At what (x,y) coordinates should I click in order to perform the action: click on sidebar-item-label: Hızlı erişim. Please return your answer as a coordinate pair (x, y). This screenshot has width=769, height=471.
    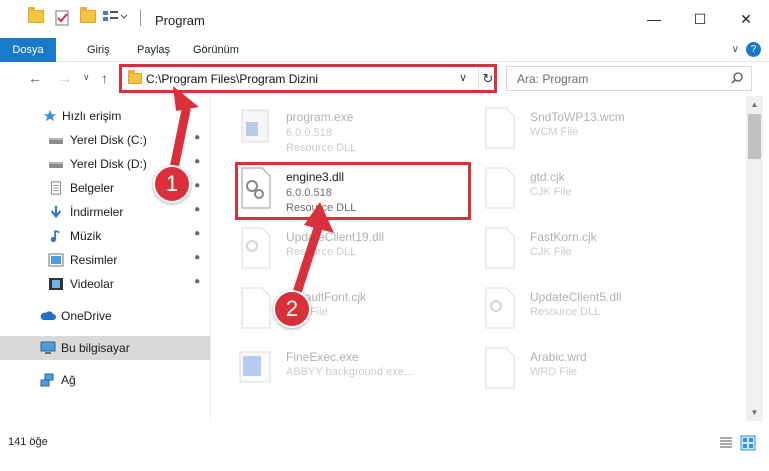
    Looking at the image, I should click on (92, 116).